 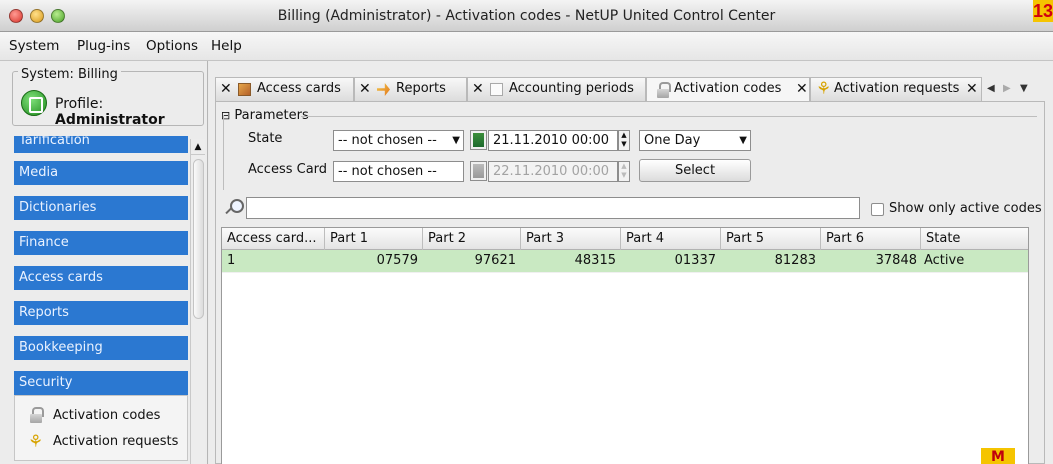 What do you see at coordinates (374, 239) in the screenshot?
I see `col-part-1: Part 1` at bounding box center [374, 239].